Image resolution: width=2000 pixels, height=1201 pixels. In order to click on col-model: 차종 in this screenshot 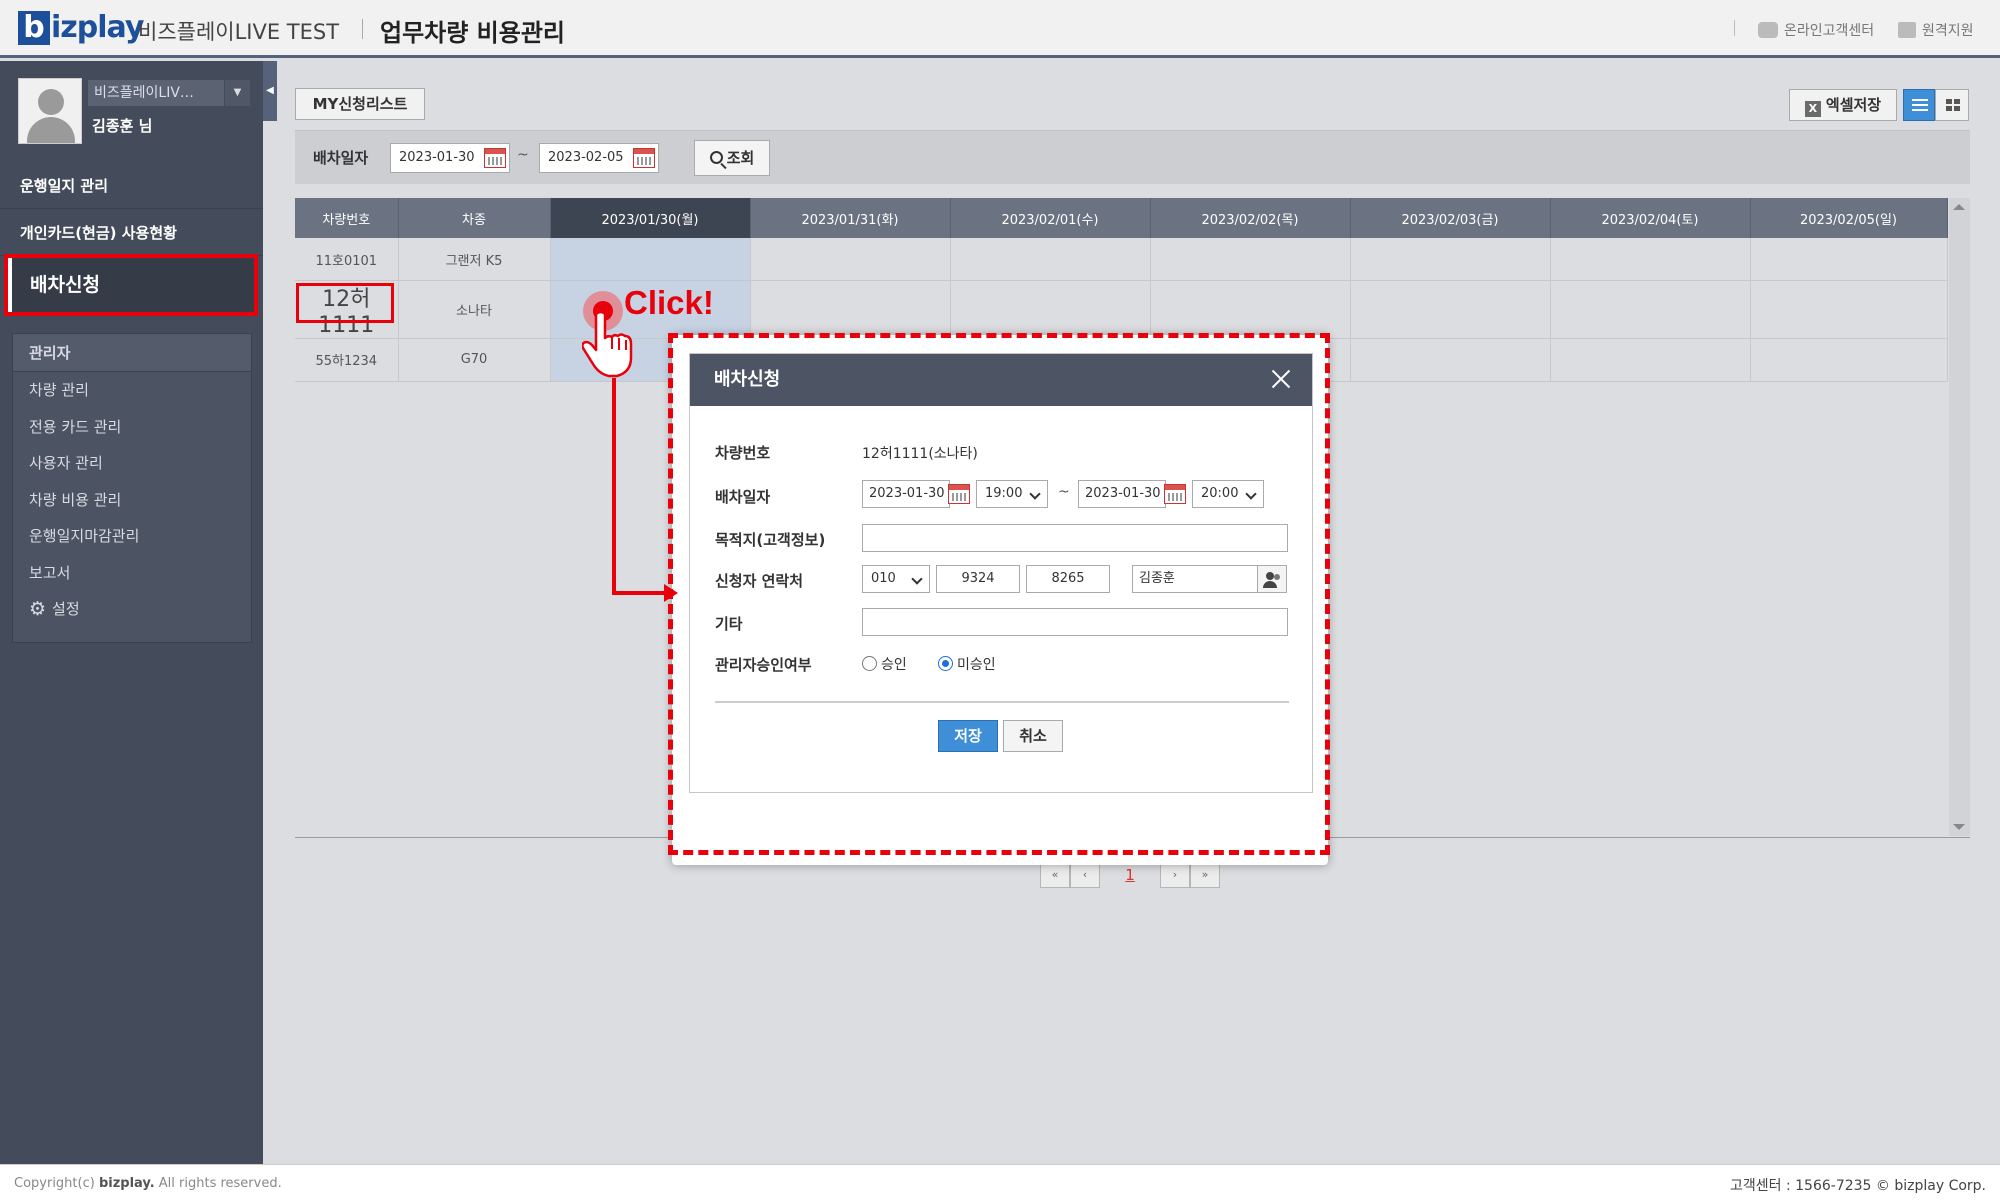, I will do `click(474, 218)`.